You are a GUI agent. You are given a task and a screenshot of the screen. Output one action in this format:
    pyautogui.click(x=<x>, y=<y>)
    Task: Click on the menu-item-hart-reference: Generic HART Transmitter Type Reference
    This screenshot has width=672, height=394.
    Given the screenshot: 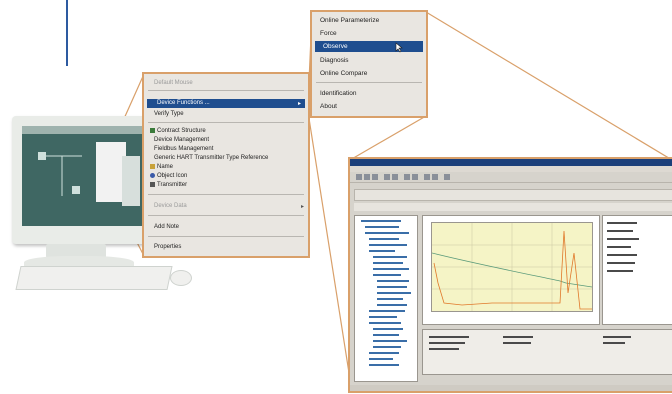 What is the action you would take?
    pyautogui.click(x=211, y=158)
    